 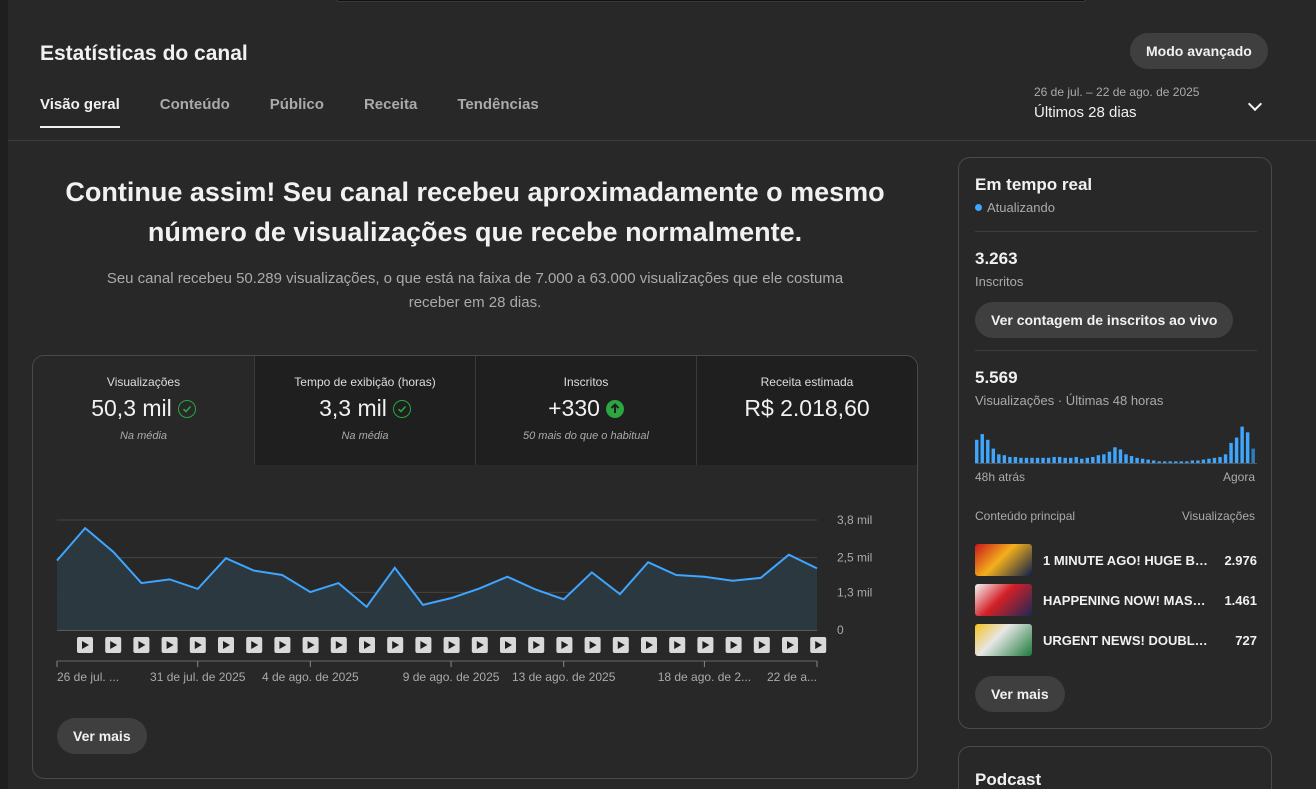 I want to click on tab-trends: Tendências, so click(x=497, y=111).